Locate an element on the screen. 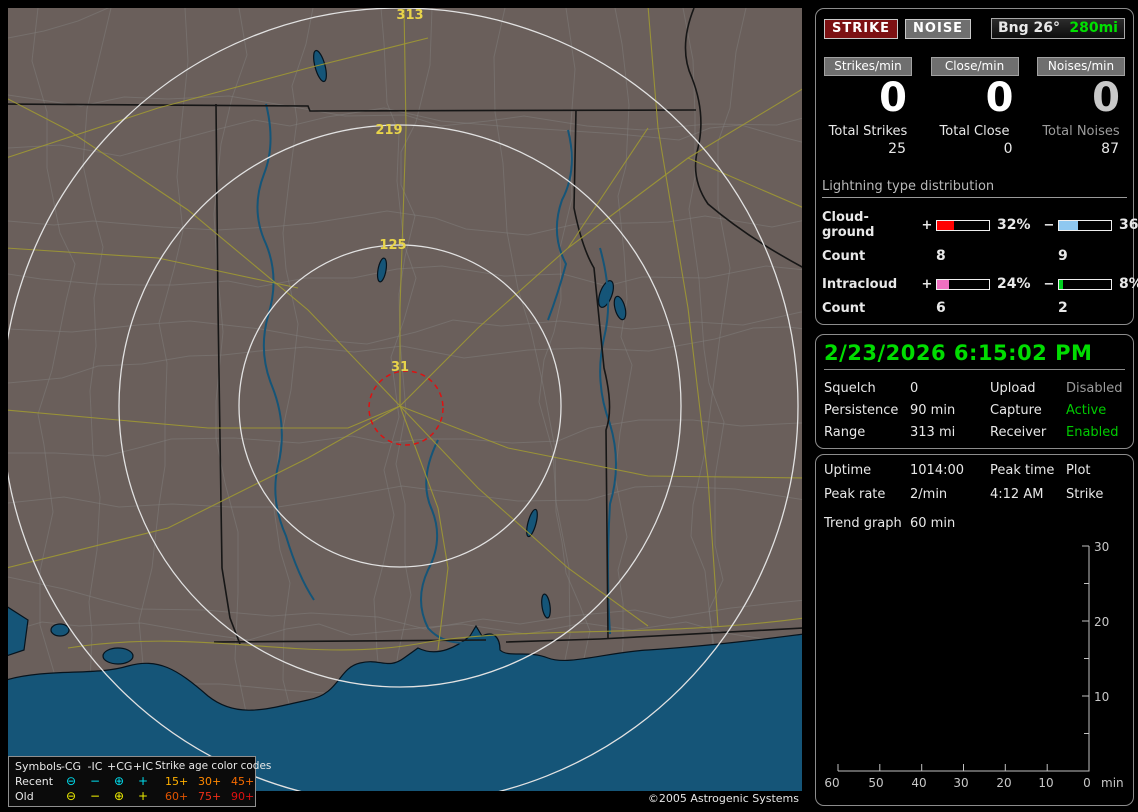 The width and height of the screenshot is (1138, 812). cg-positive-pct: 32% is located at coordinates (1014, 225).